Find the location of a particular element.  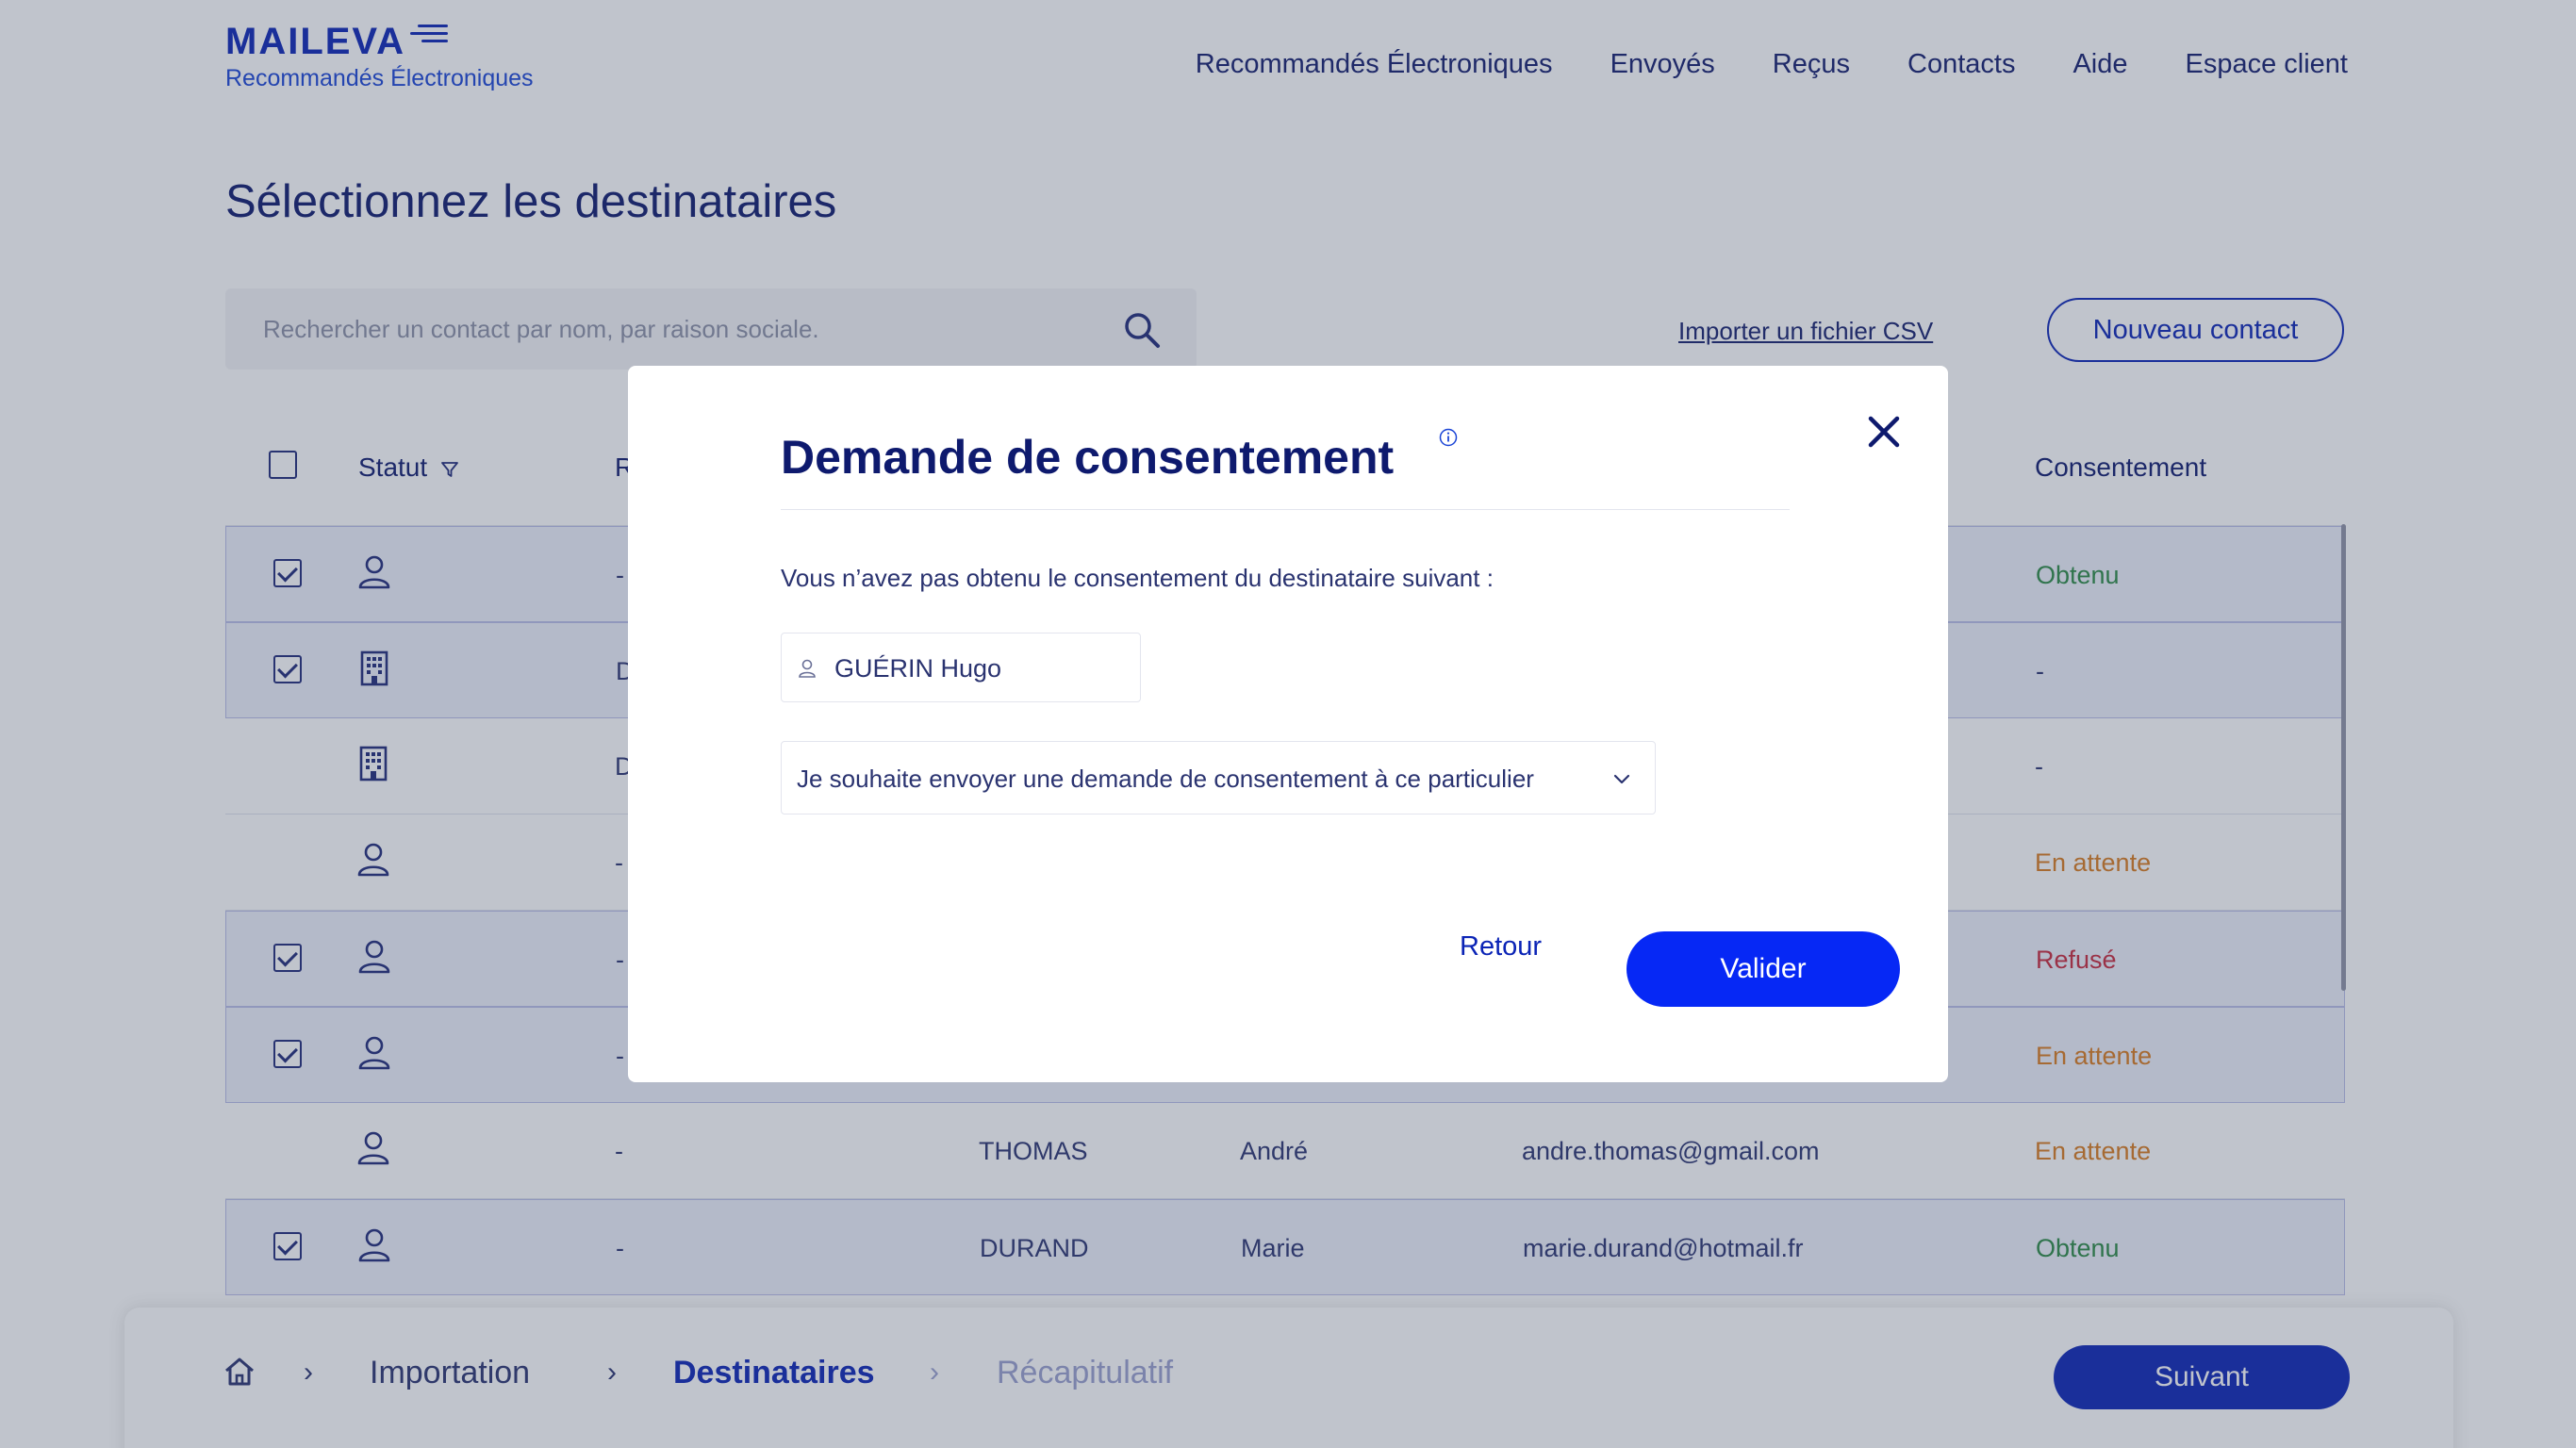

modal-title: Demande de consentement is located at coordinates (1088, 457).